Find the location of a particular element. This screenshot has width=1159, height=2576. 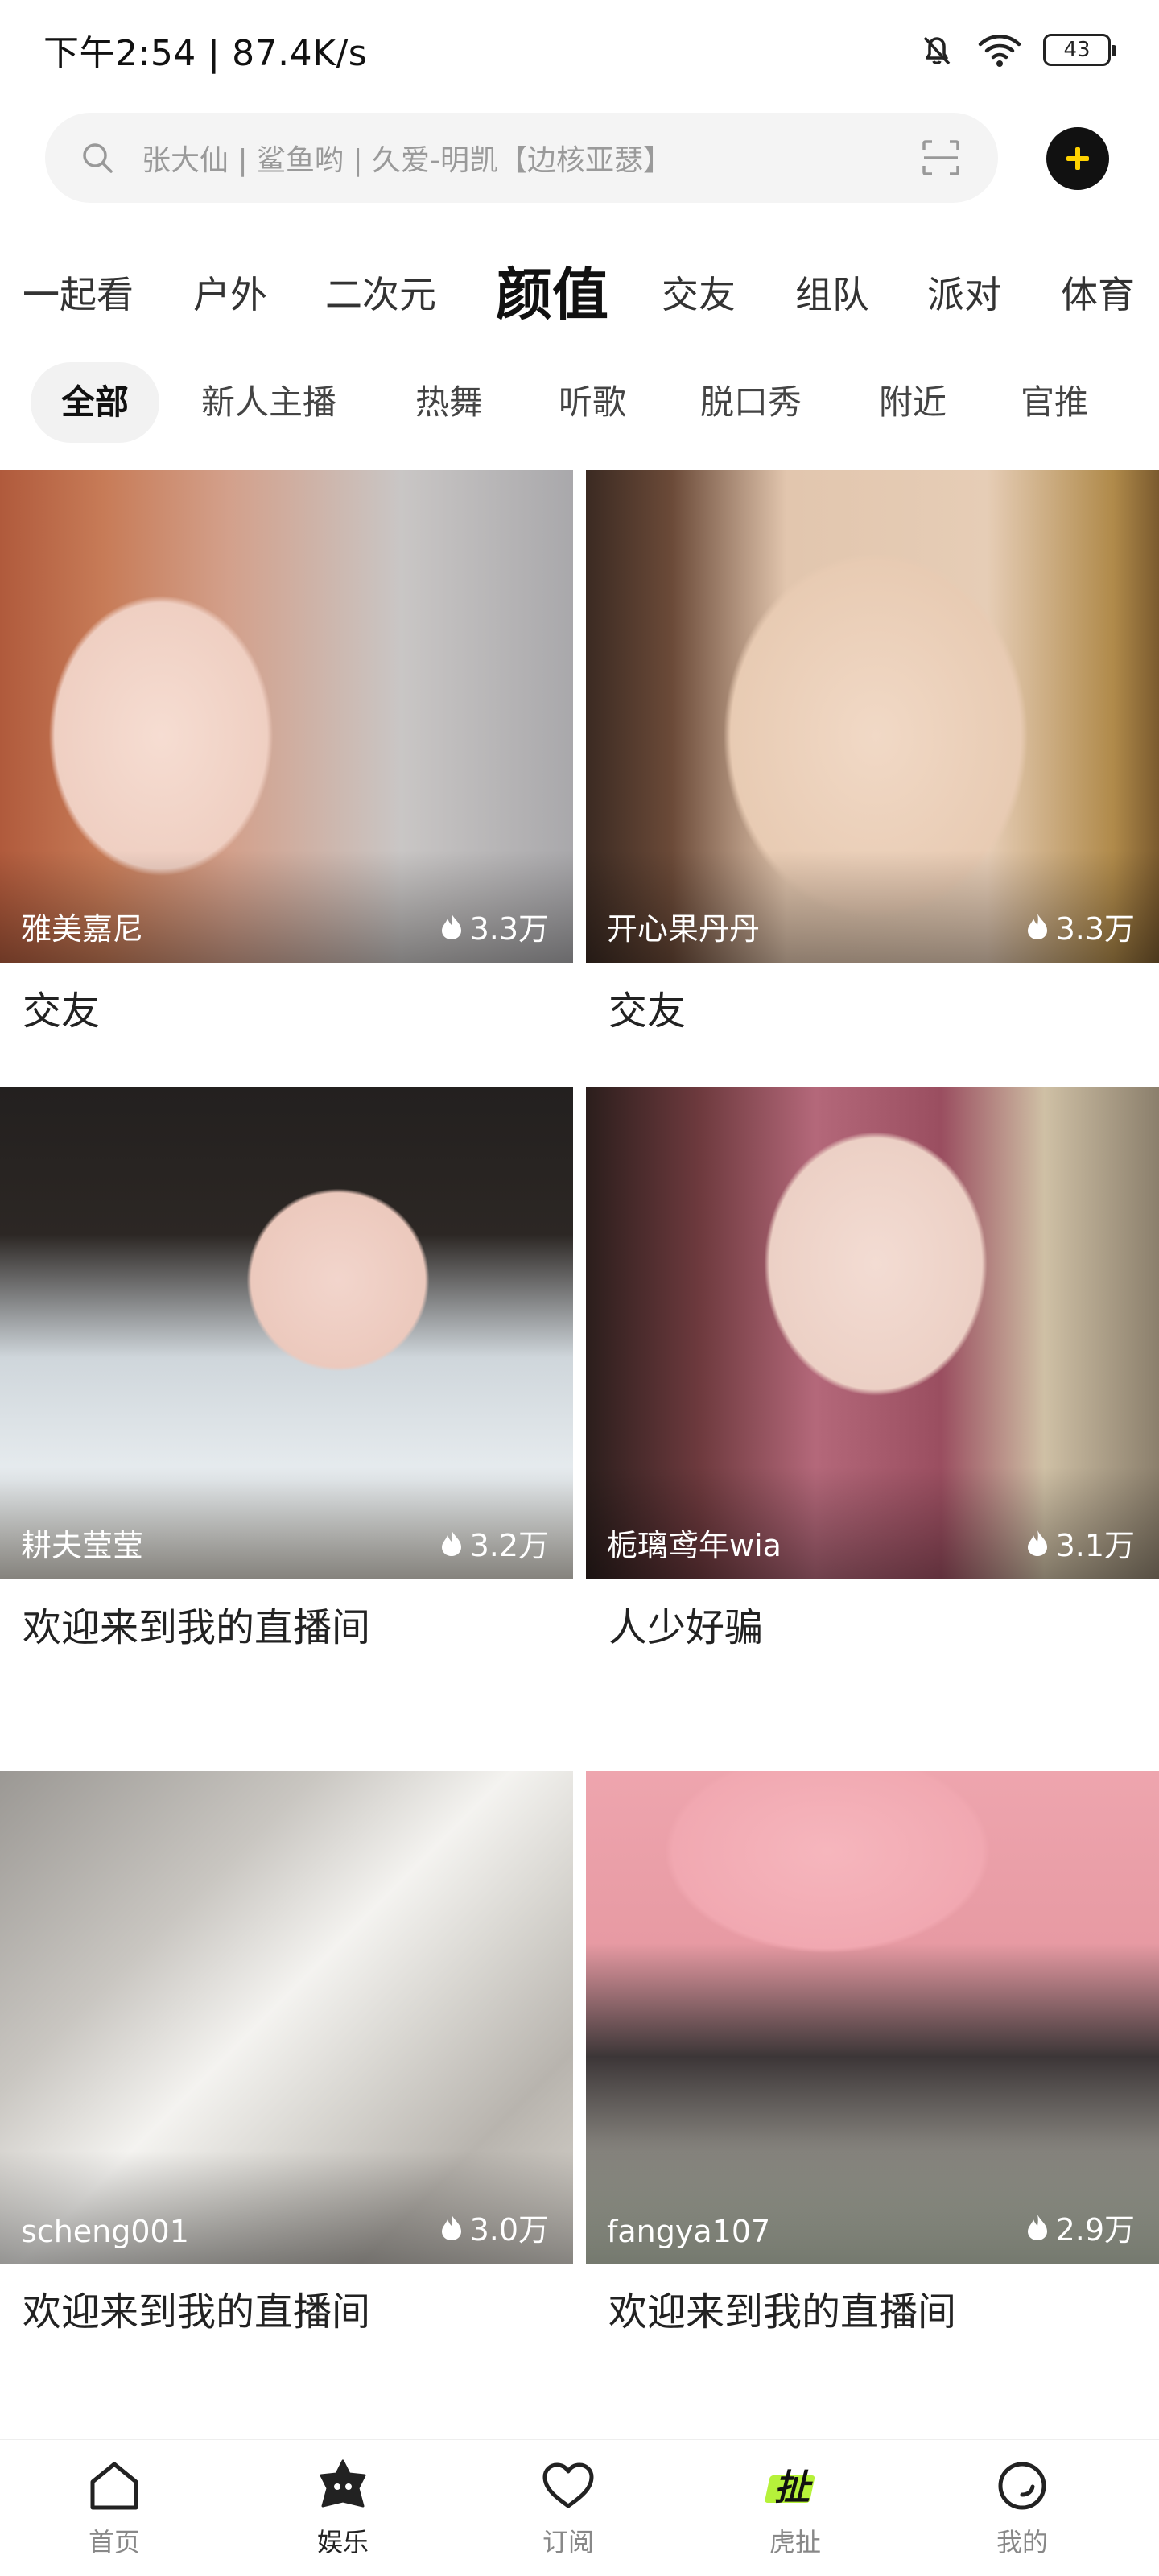

nav-entertainment-label: 娱乐 is located at coordinates (342, 2542).